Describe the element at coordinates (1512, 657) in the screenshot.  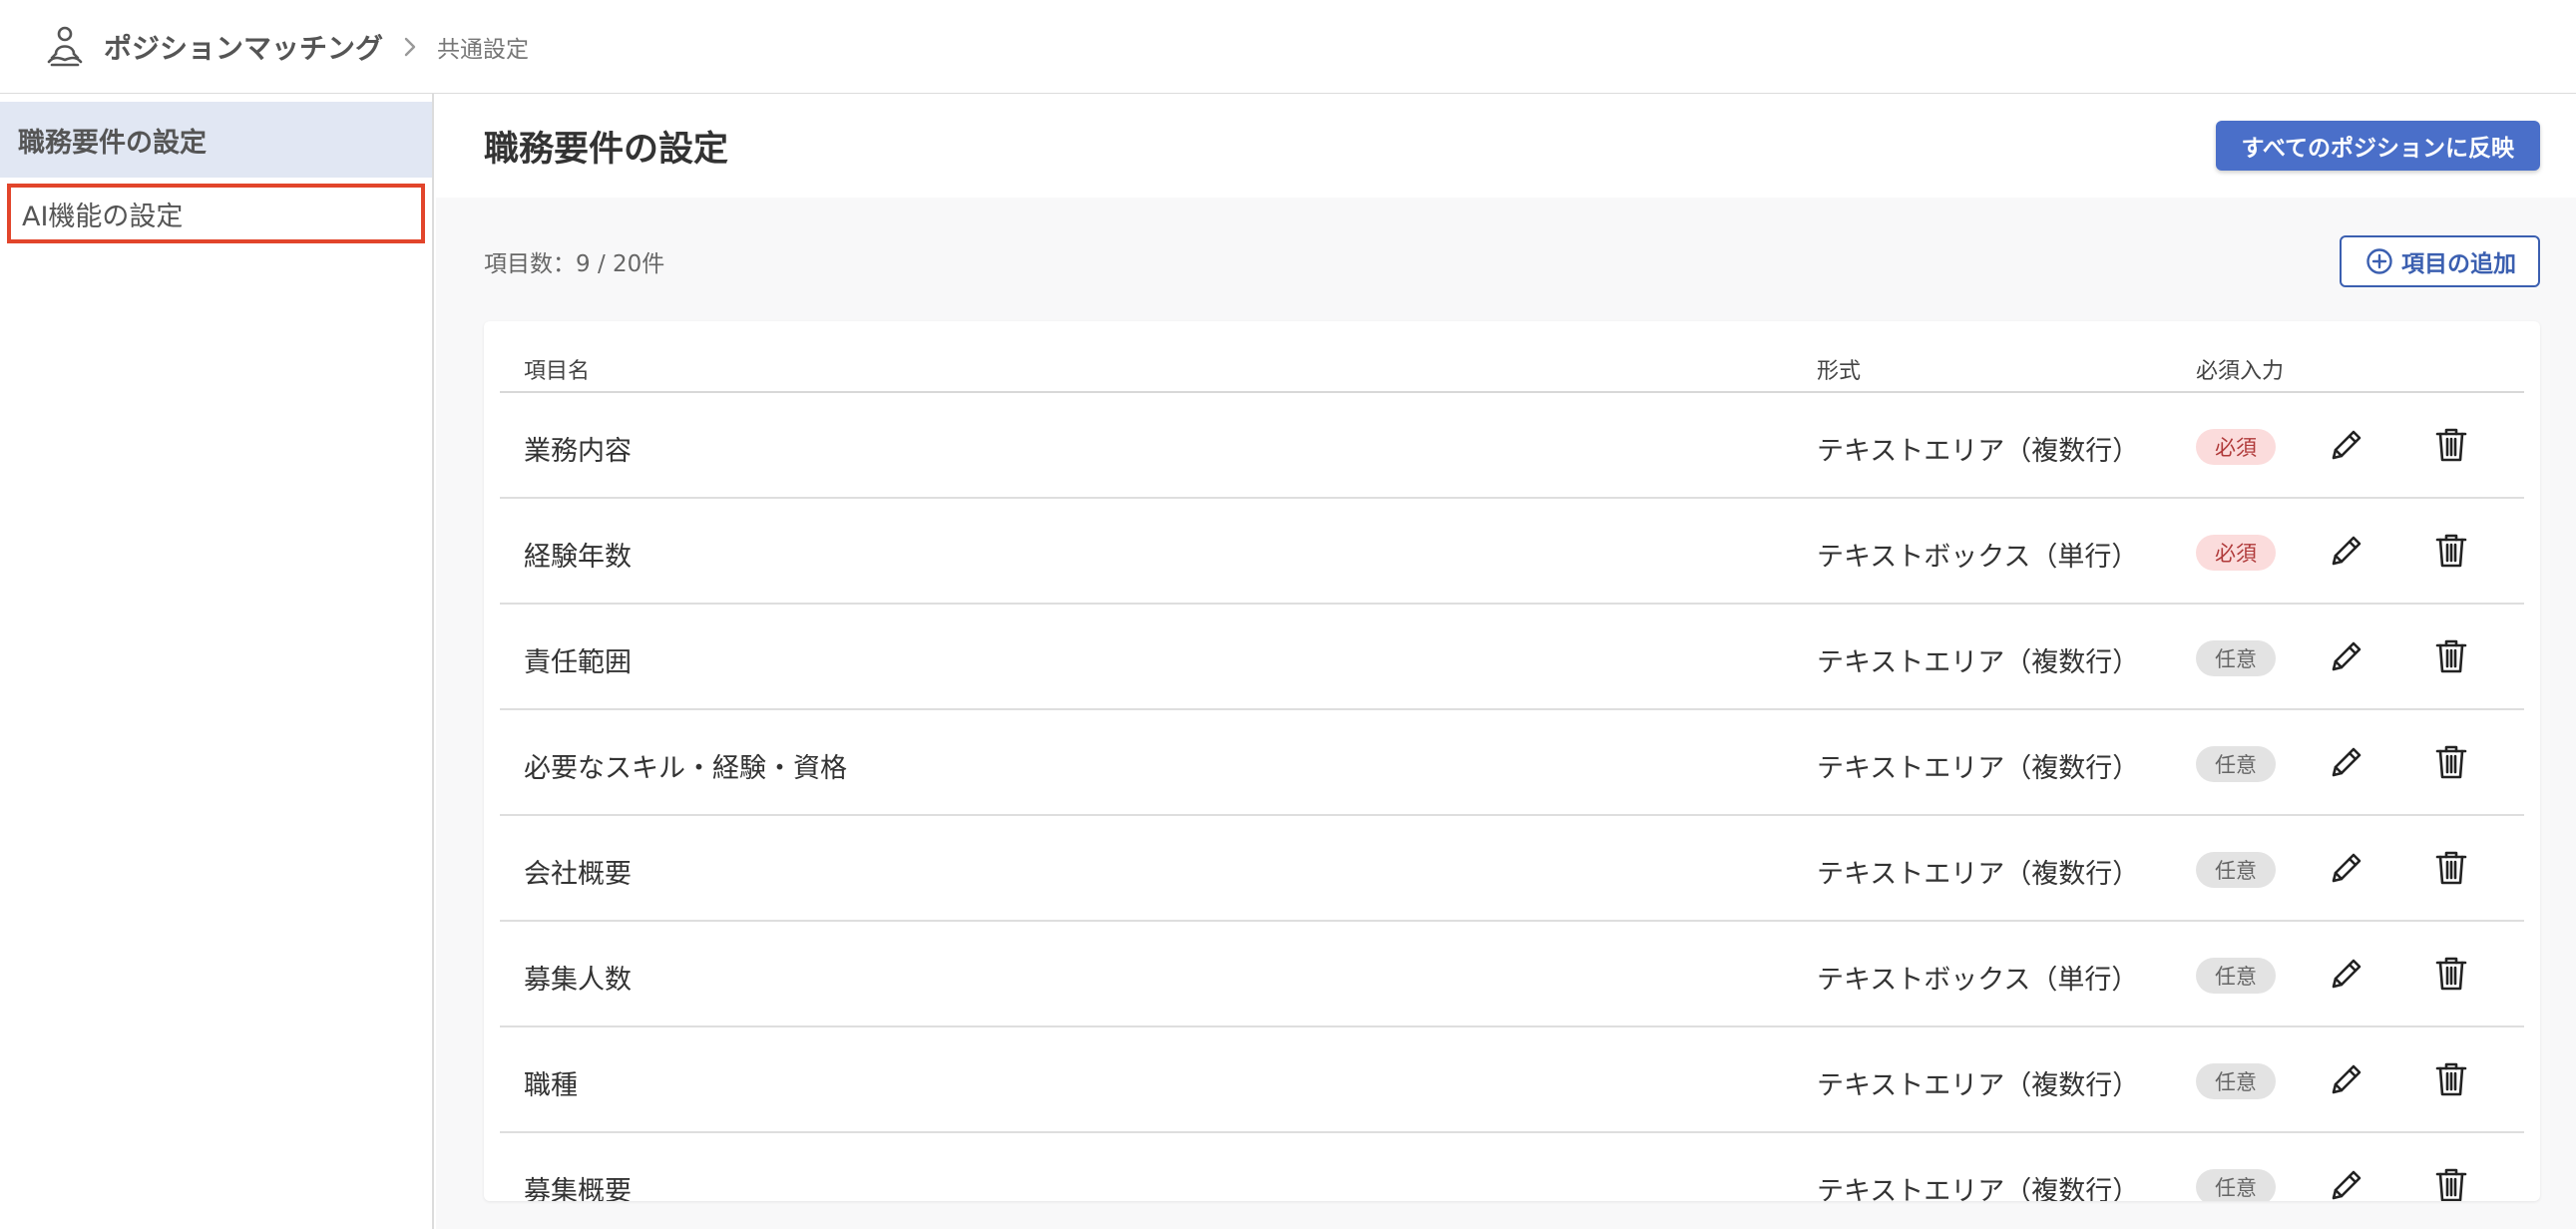
I see `table-row: 責任範囲 テキストエリア（複数行） 任意` at that location.